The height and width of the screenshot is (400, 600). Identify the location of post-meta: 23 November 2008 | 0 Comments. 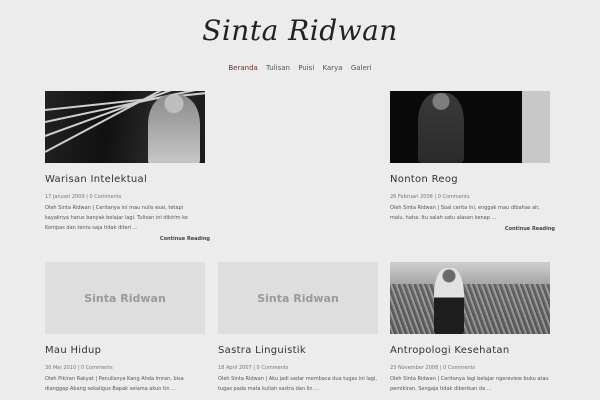
(433, 368).